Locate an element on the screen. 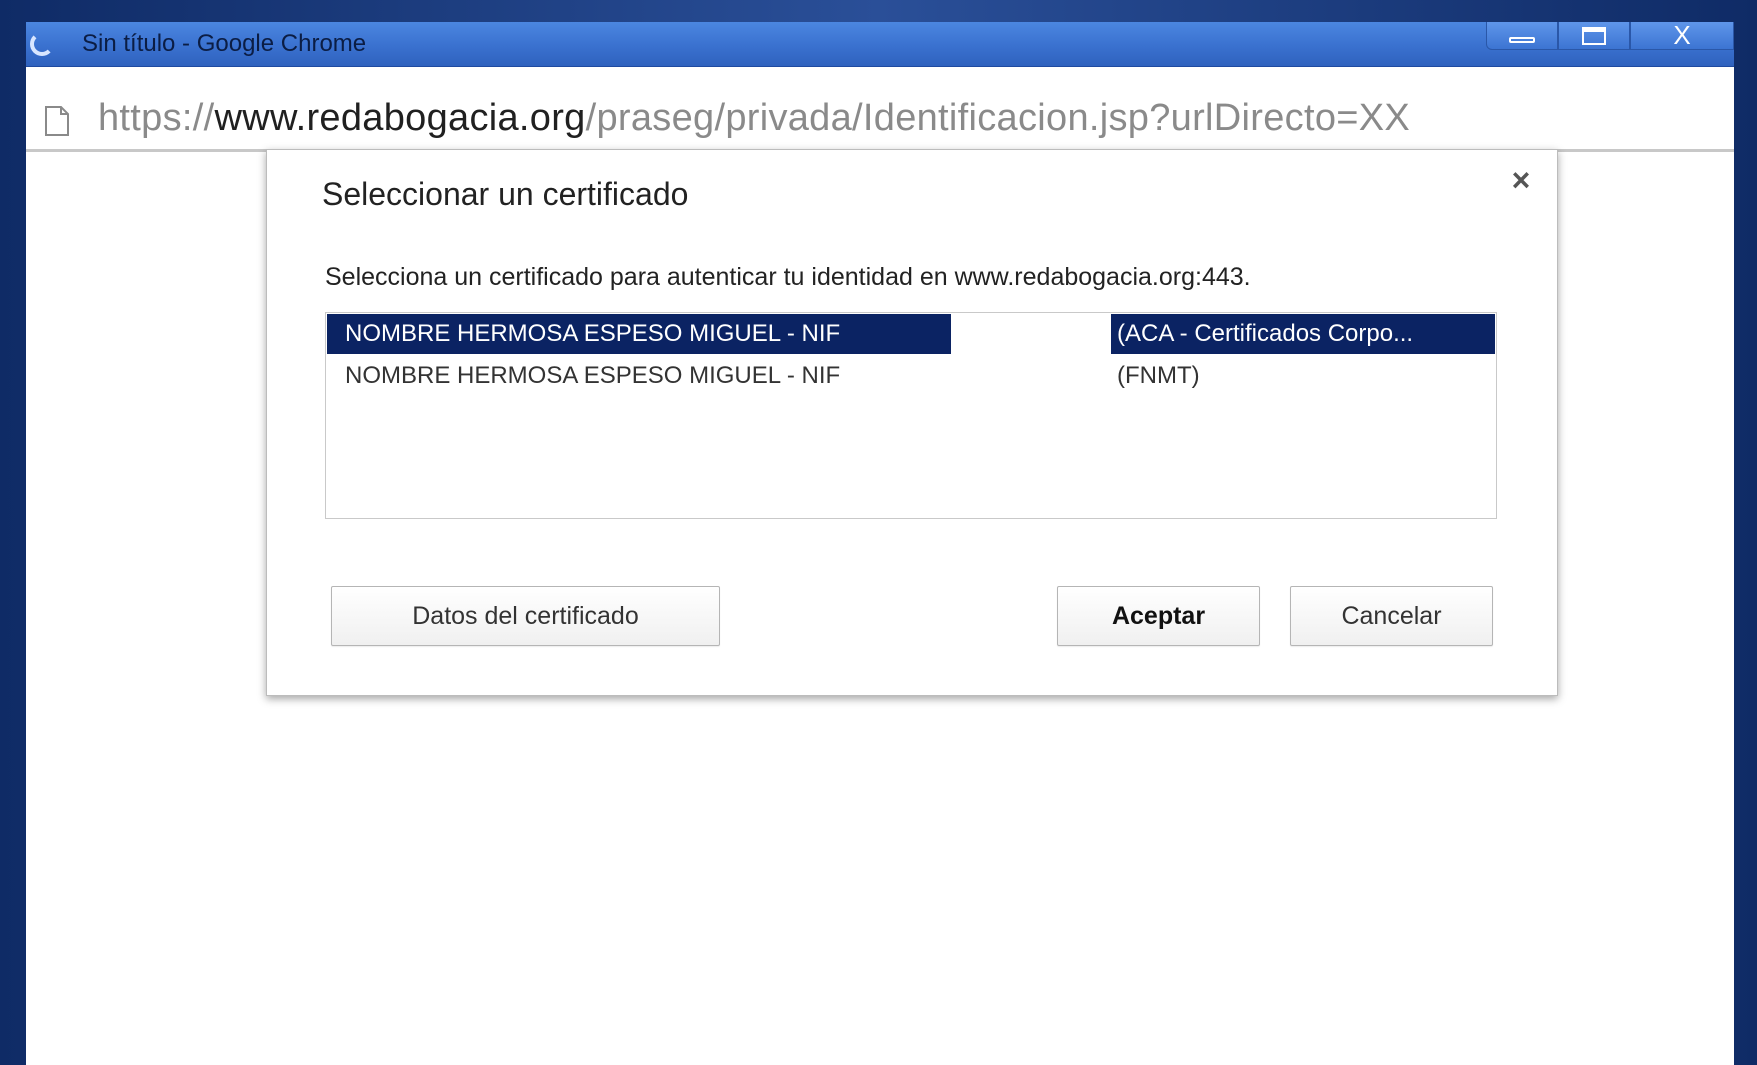  maximize-button is located at coordinates (1594, 36).